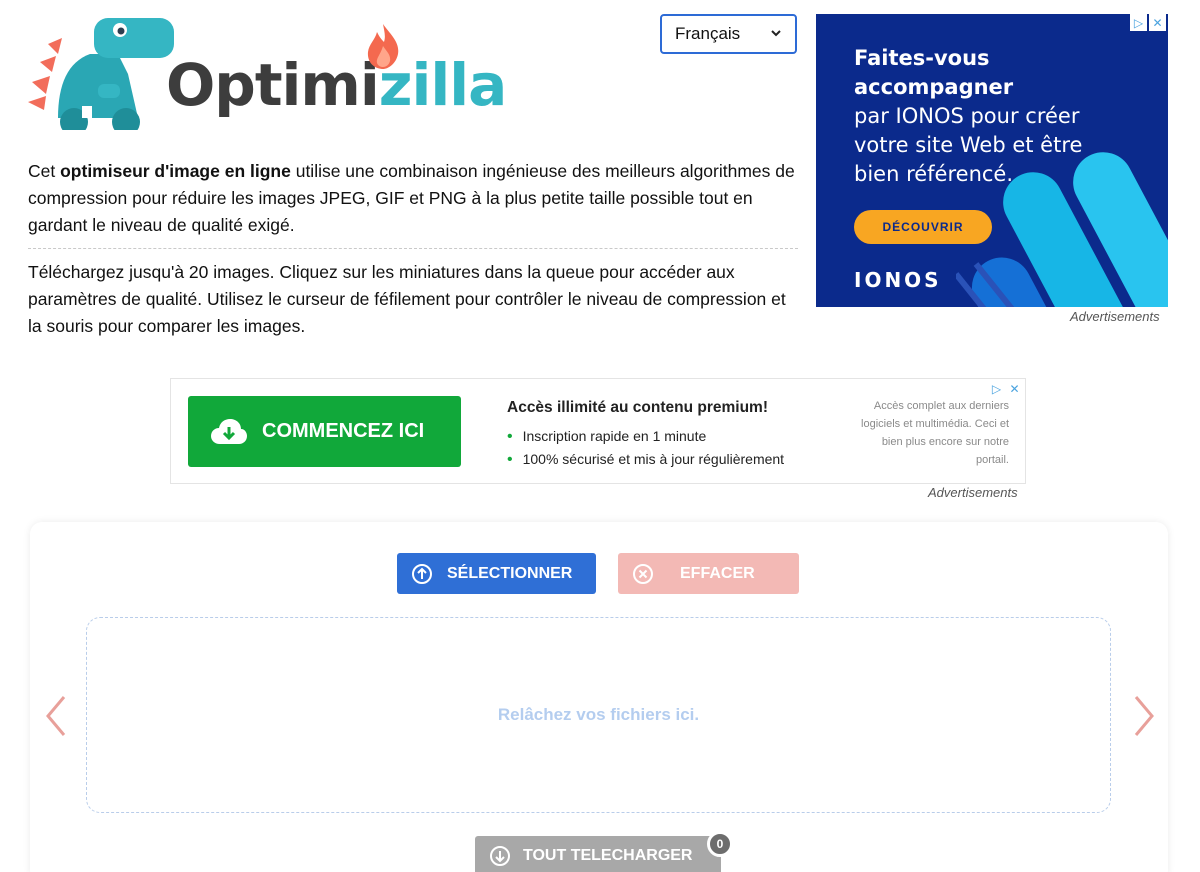 Image resolution: width=1200 pixels, height=872 pixels. Describe the element at coordinates (1144, 716) in the screenshot. I see `chevron-right-icon` at that location.